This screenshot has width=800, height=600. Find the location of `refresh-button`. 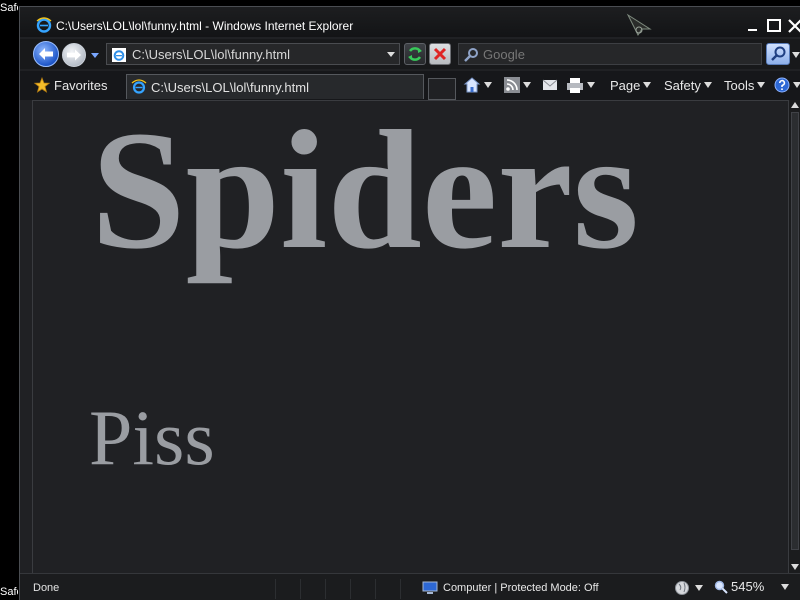

refresh-button is located at coordinates (415, 54).